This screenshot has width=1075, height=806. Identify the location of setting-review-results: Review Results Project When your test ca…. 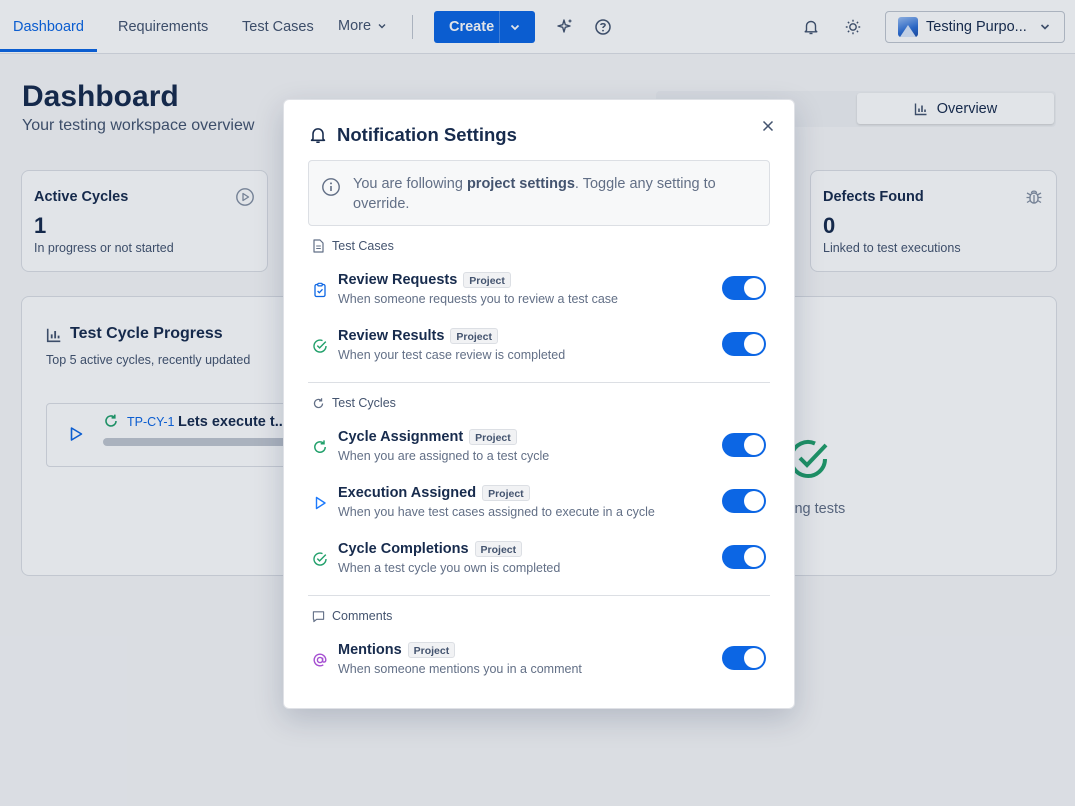
(539, 348).